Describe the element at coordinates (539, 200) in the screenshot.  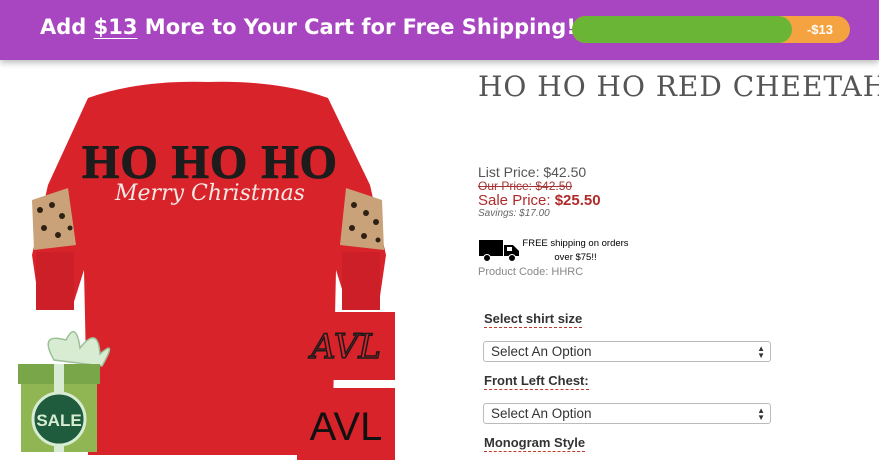
I see `sale-price: Sale Price: $25.50` at that location.